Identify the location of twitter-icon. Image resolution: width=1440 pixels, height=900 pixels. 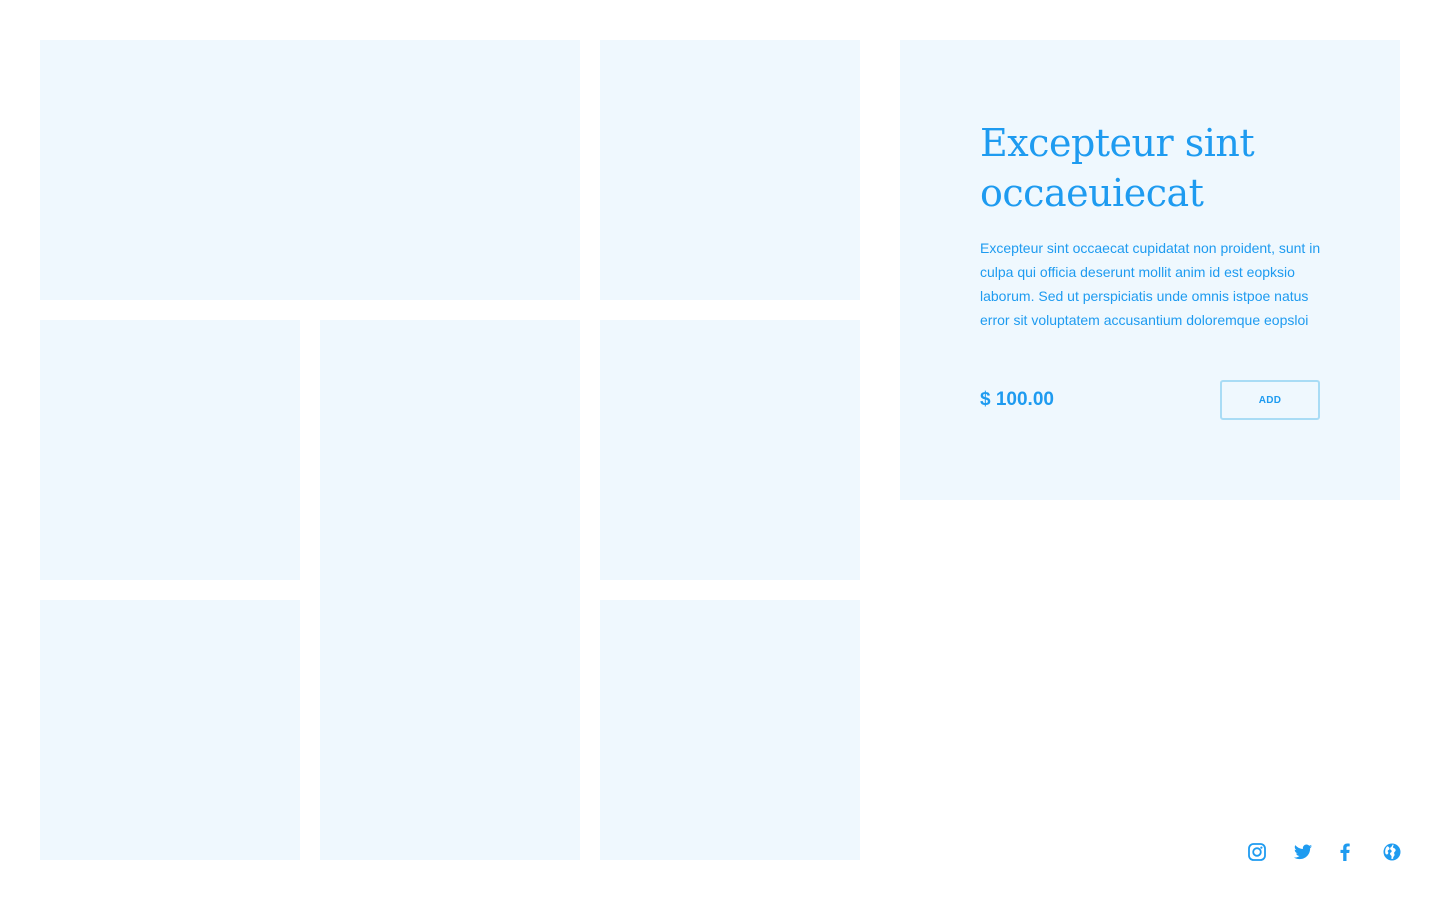
(1303, 852).